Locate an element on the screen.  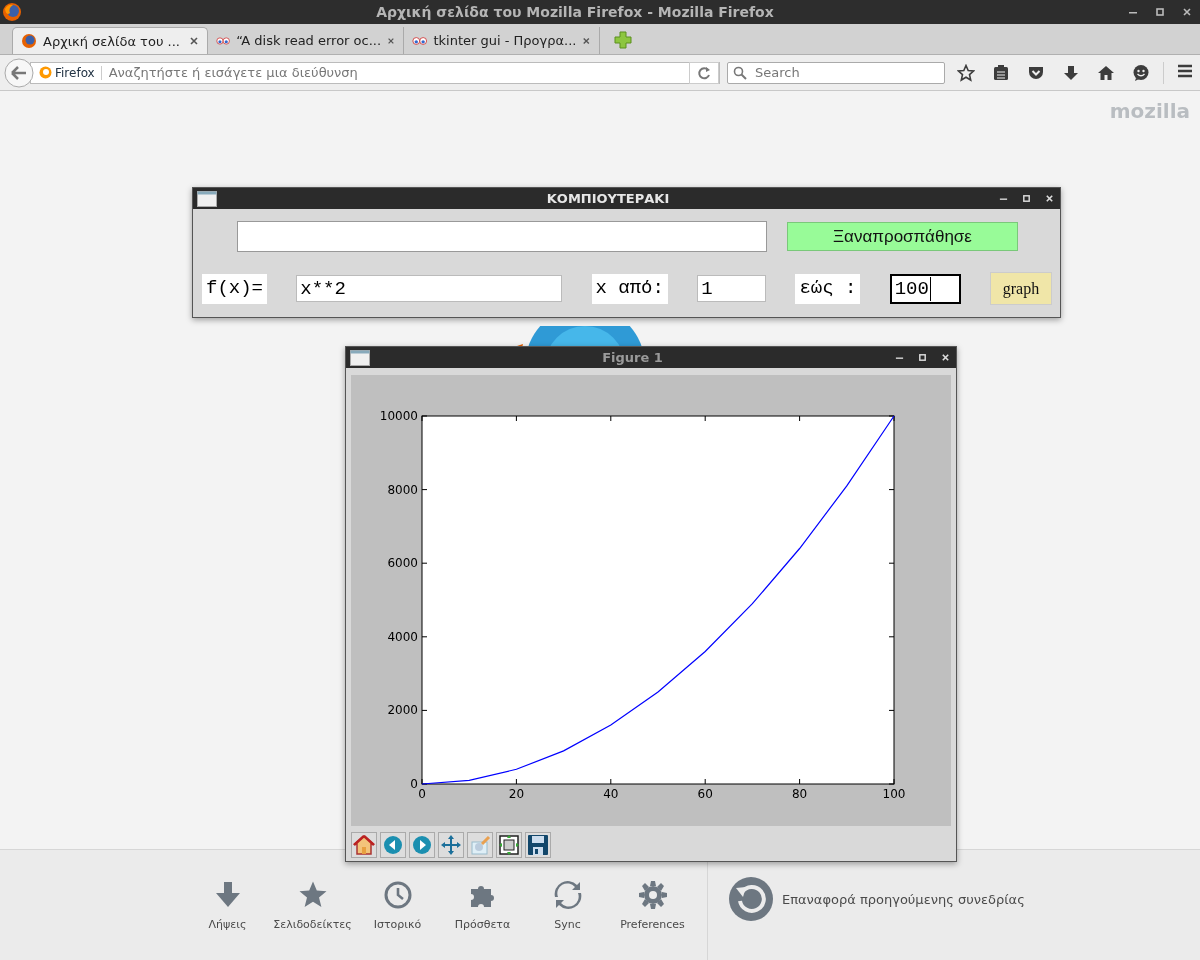
configure-subplots-button is located at coordinates (509, 845).